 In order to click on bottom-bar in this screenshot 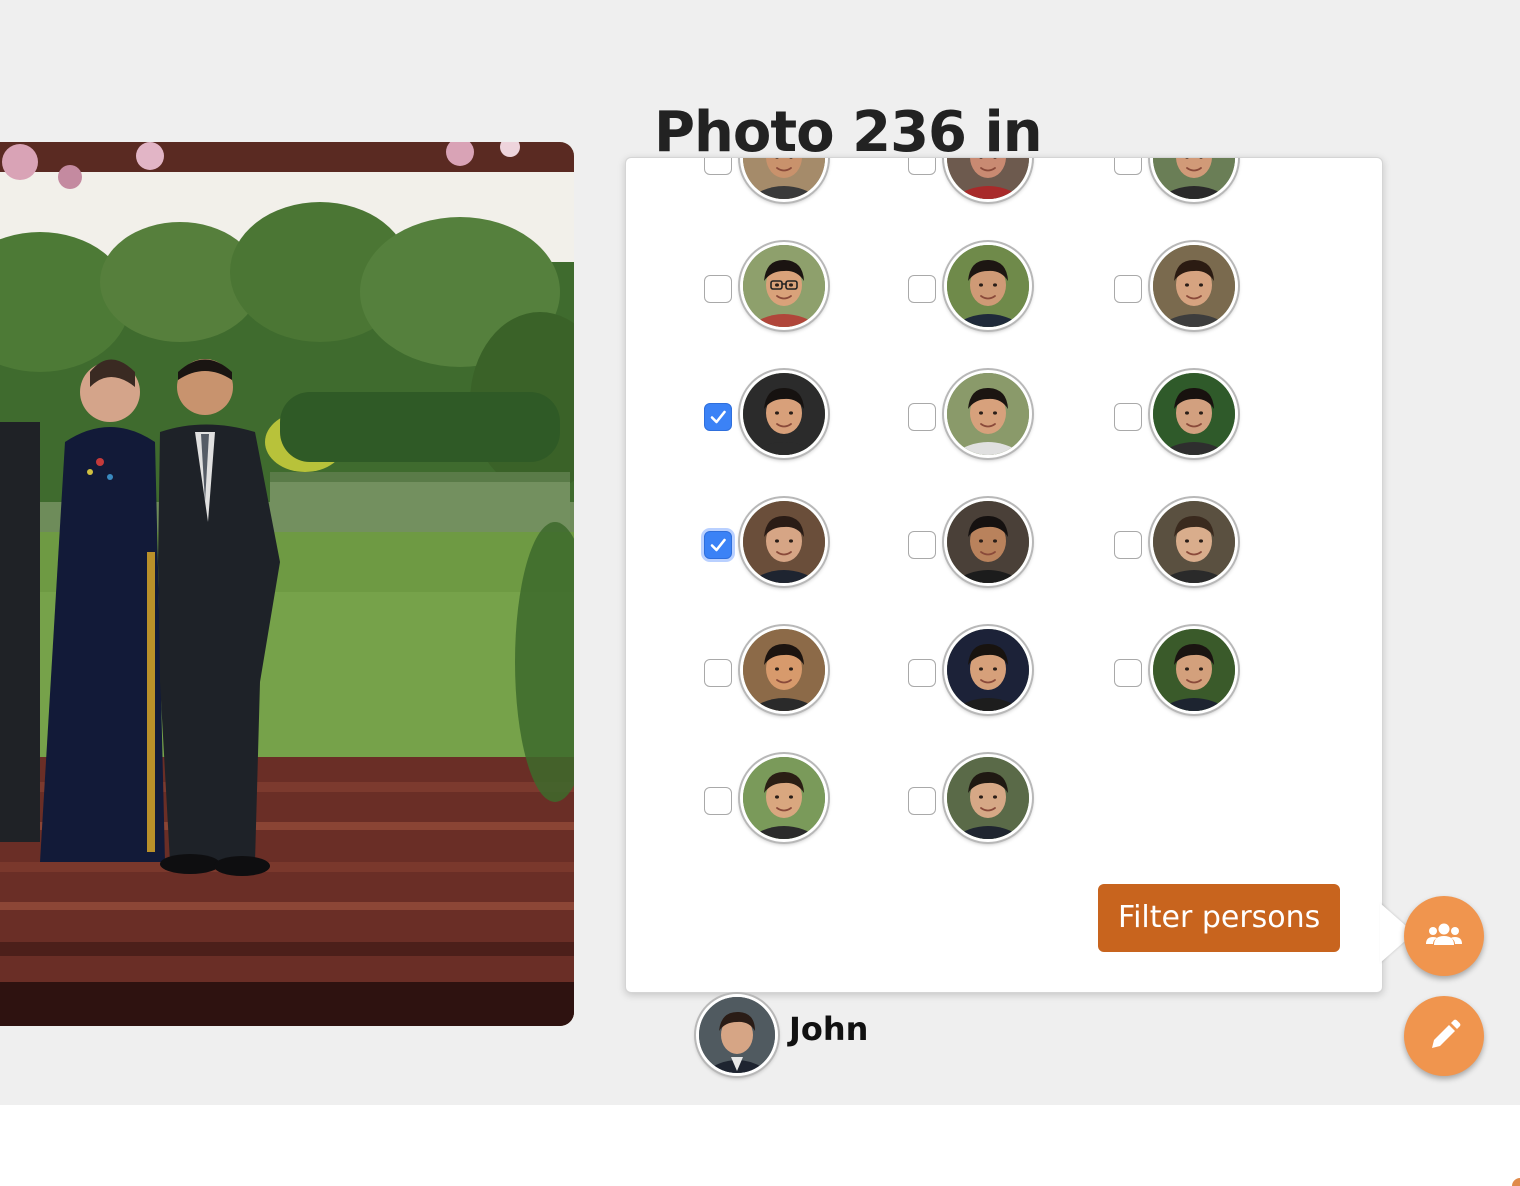, I will do `click(760, 1145)`.